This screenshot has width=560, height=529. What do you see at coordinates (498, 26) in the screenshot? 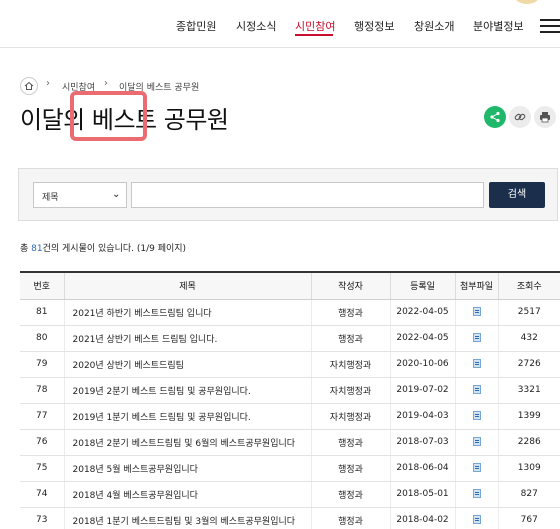
I see `nav-item-field-info: 분야별정보` at bounding box center [498, 26].